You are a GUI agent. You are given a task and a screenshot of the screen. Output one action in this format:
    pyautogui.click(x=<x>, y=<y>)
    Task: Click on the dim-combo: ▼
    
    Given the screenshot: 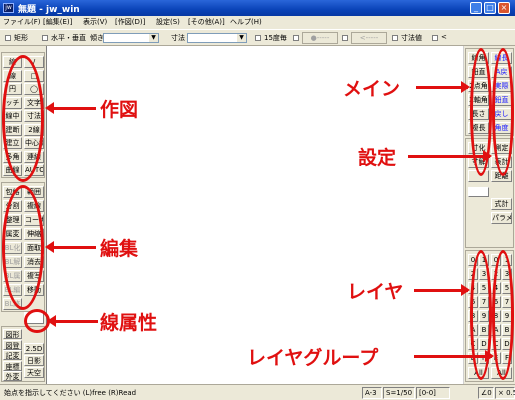 What is the action you would take?
    pyautogui.click(x=217, y=38)
    